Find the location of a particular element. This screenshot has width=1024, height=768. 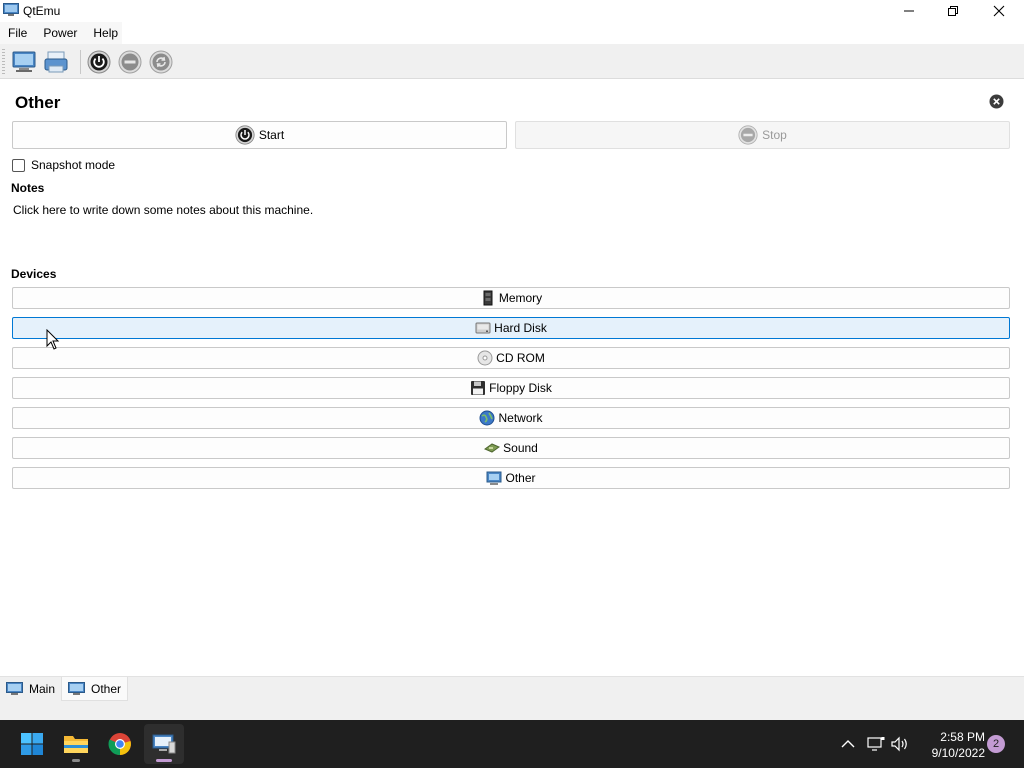

tray-overflow-button is located at coordinates (848, 744).